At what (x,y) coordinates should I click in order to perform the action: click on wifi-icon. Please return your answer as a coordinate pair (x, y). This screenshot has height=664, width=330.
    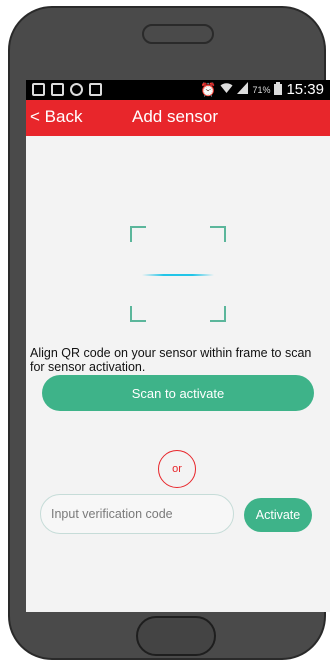
    Looking at the image, I should click on (226, 89).